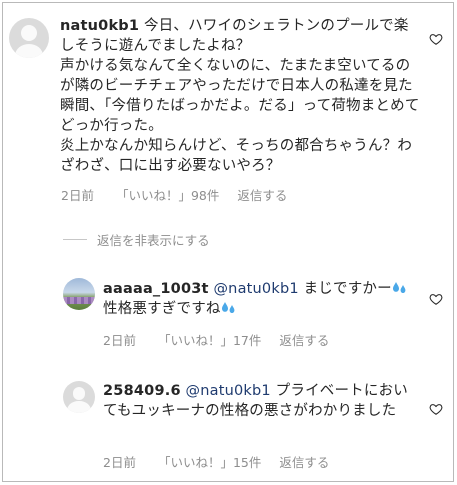 Image resolution: width=457 pixels, height=485 pixels. What do you see at coordinates (77, 195) in the screenshot?
I see `comment-time: 2日前` at bounding box center [77, 195].